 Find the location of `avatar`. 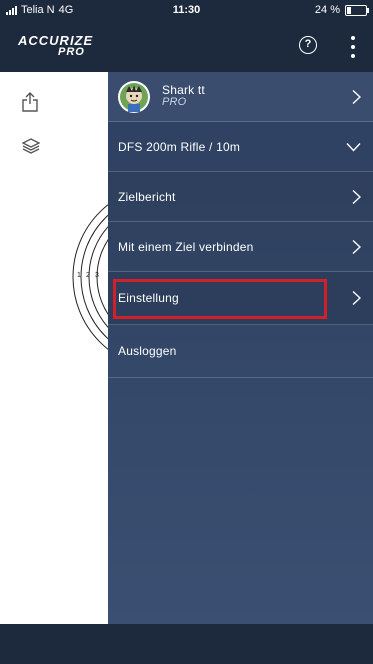

avatar is located at coordinates (134, 96).